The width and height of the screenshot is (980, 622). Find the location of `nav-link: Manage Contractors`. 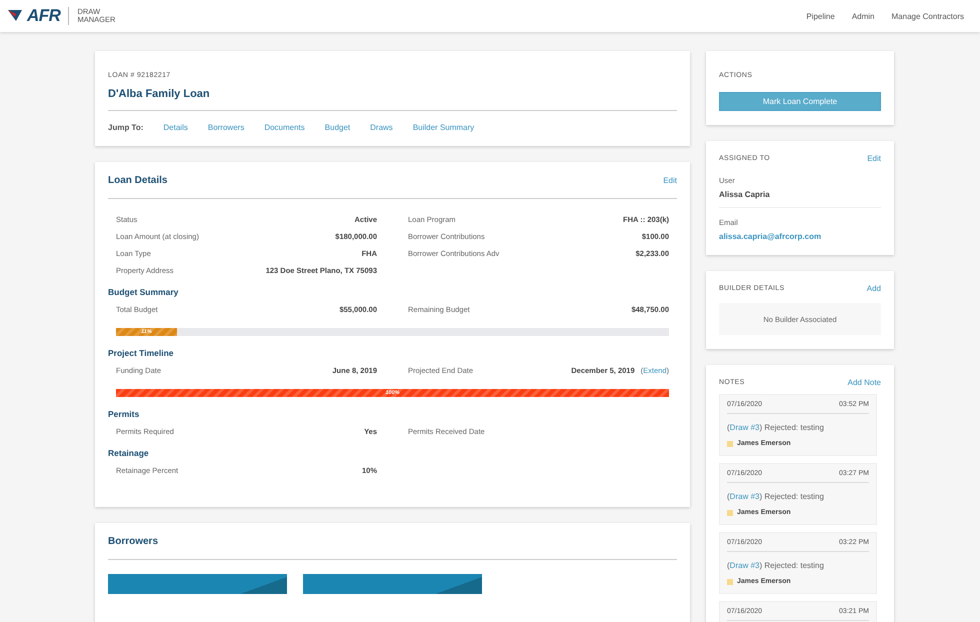

nav-link: Manage Contractors is located at coordinates (928, 16).